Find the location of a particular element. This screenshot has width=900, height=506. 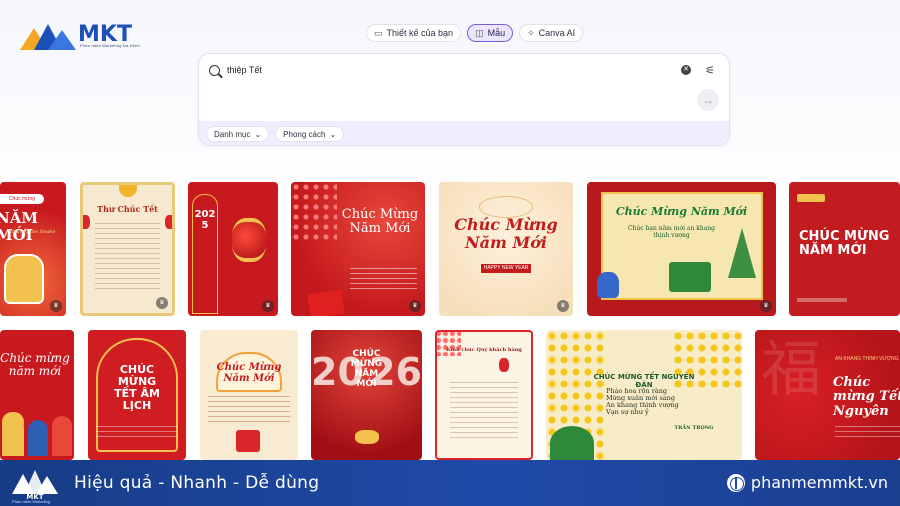

filter-category-dropdown: Danh mục ⌄ is located at coordinates (238, 134).